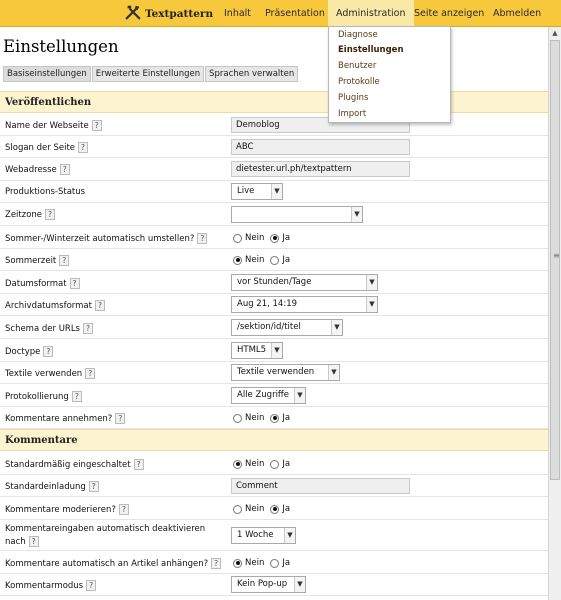 This screenshot has height=600, width=561. I want to click on nav-administration: Administration, so click(371, 13).